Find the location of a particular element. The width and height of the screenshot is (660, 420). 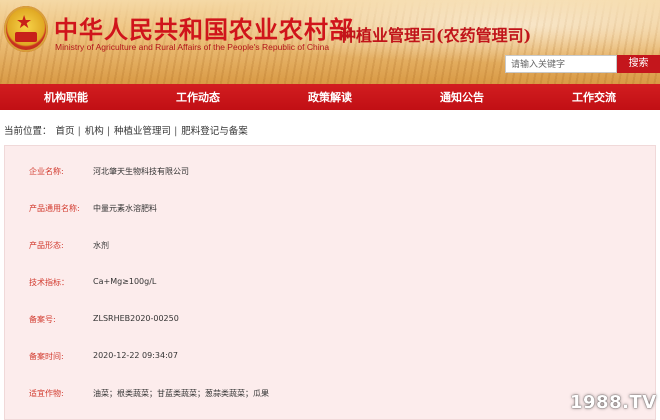

breadcrumb: 当前位置： 首页 | 机构 | 种植业管理司 | 肥料登记与备案 is located at coordinates (126, 130).